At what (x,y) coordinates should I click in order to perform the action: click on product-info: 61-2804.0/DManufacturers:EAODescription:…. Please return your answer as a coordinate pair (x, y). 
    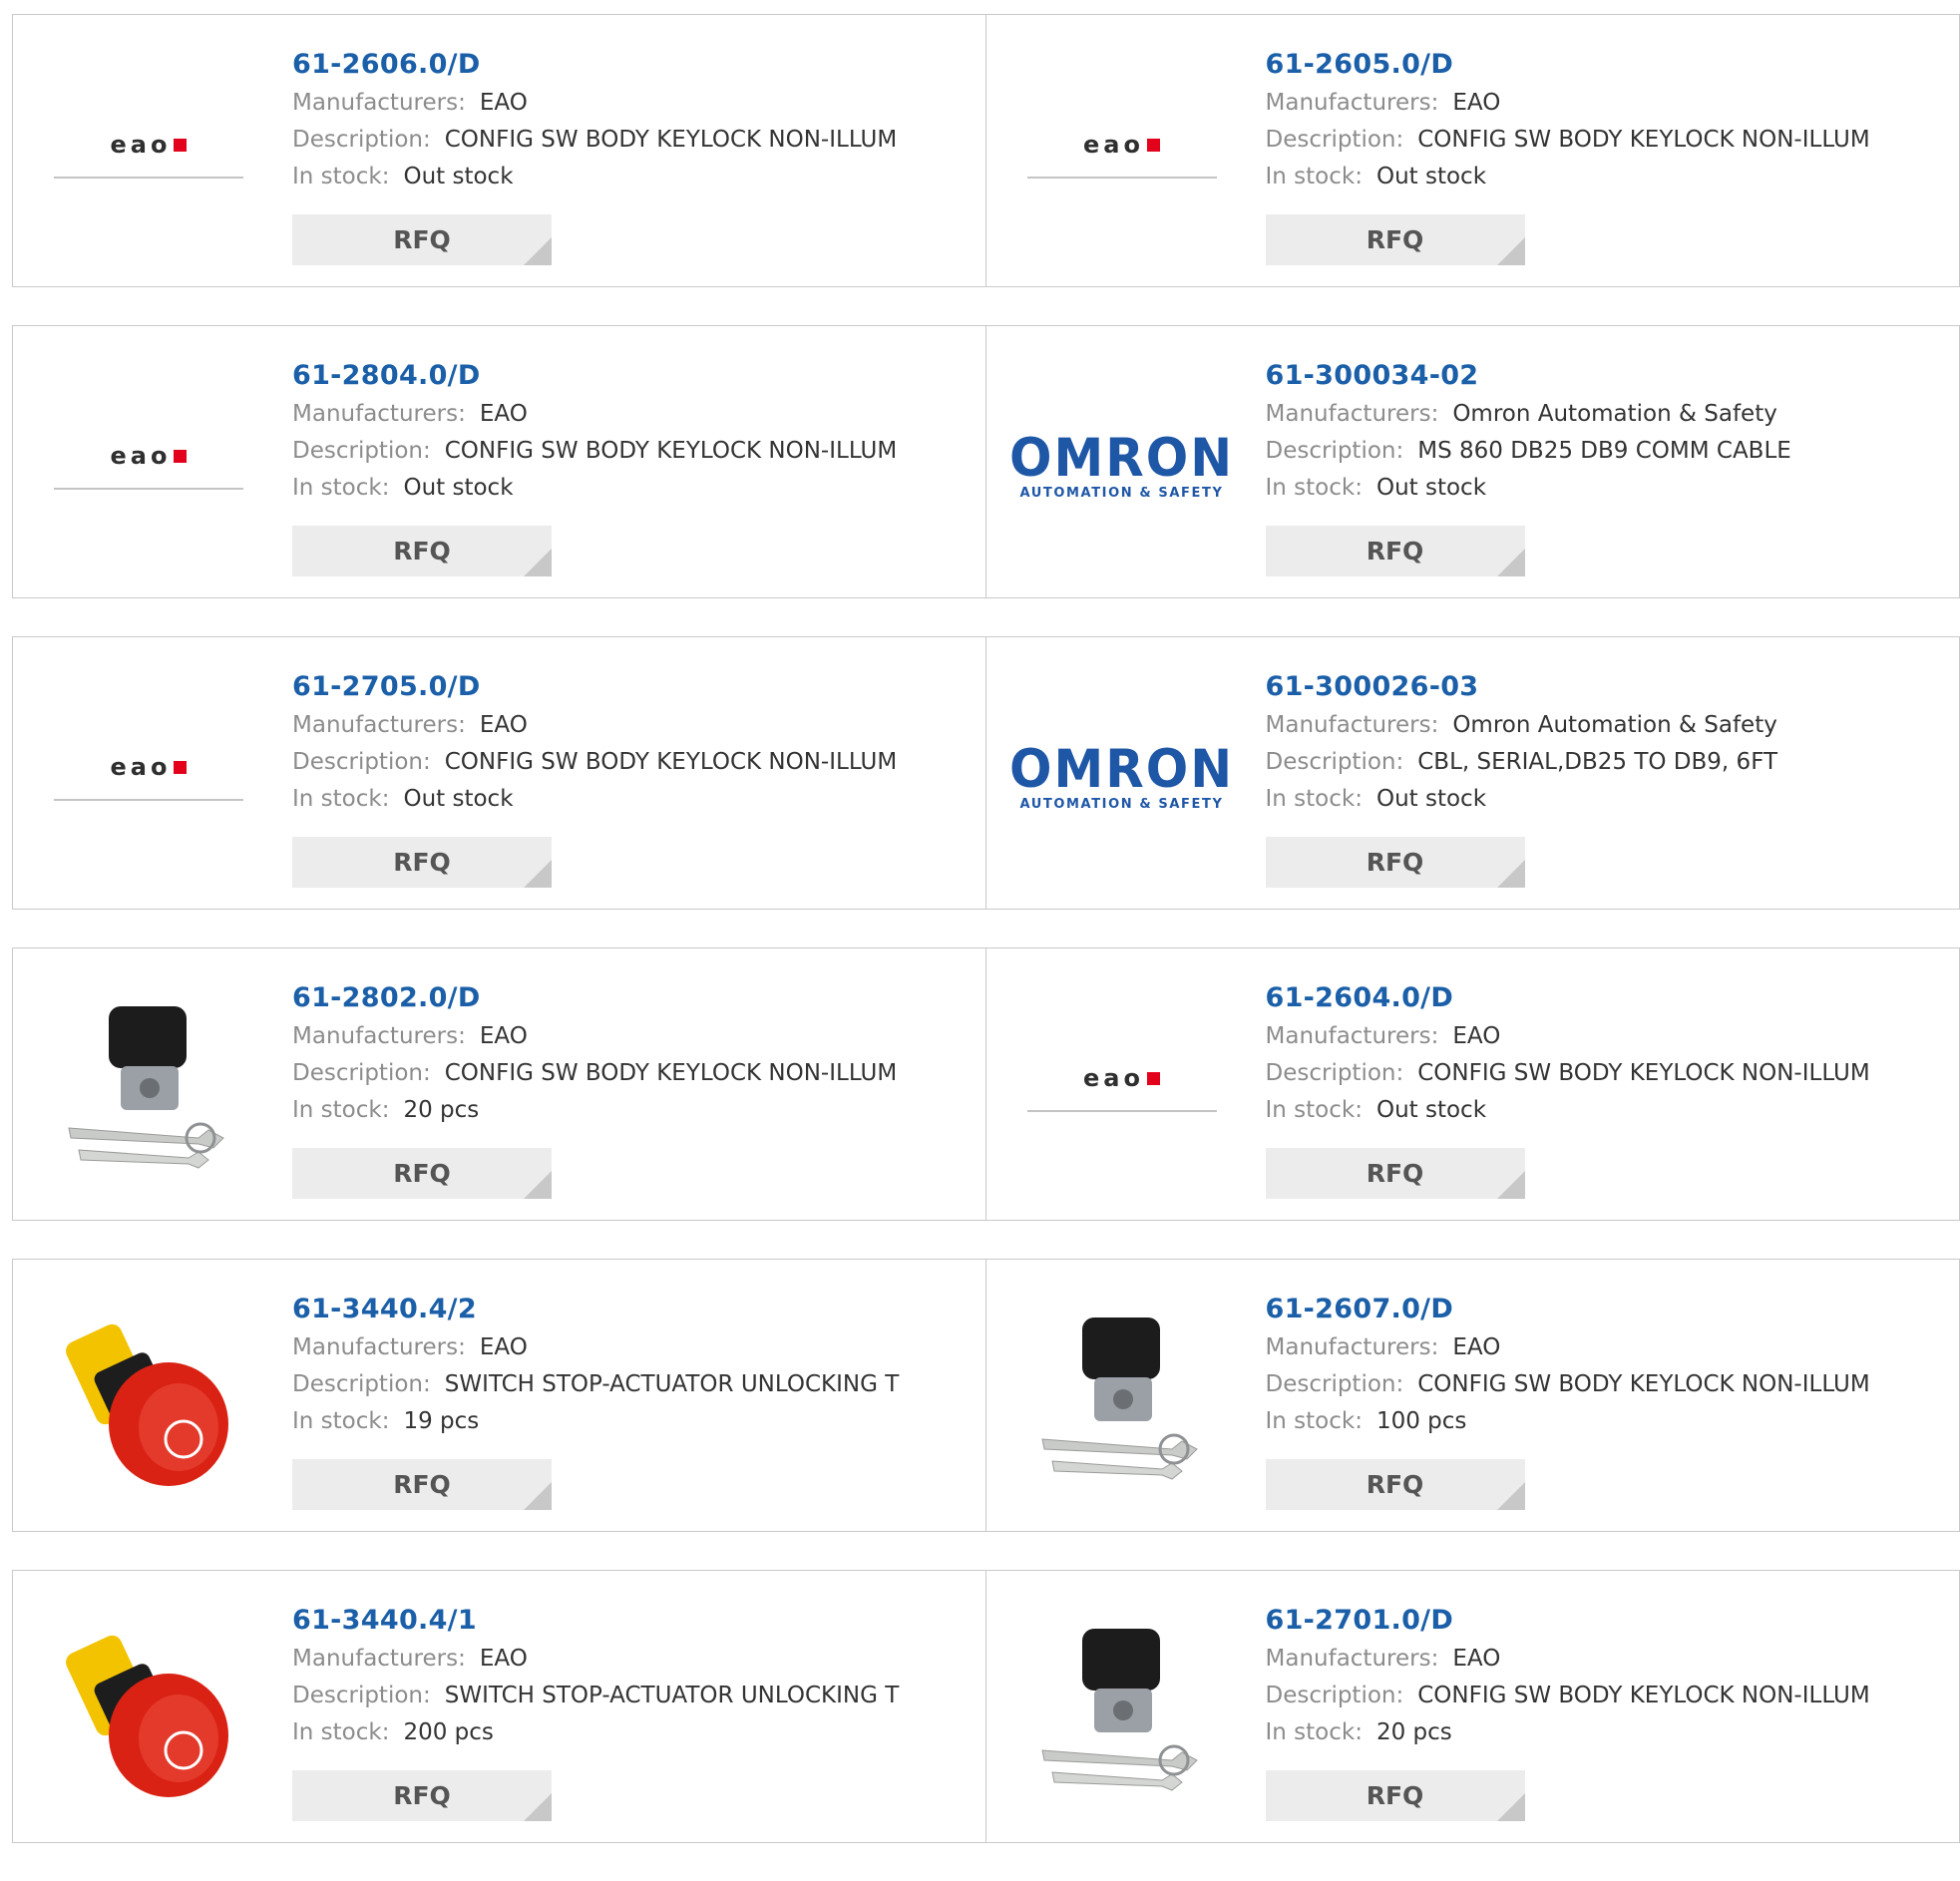
    Looking at the image, I should click on (595, 432).